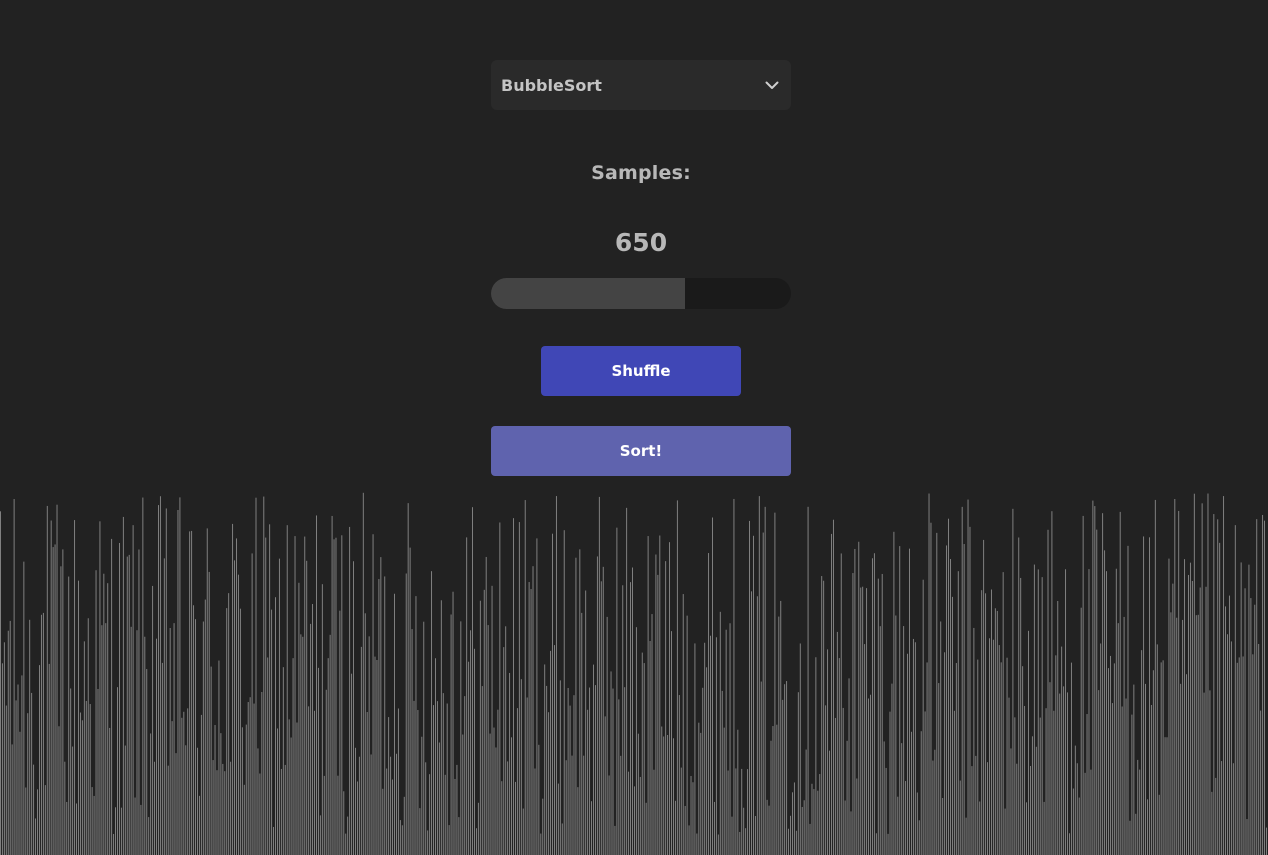  What do you see at coordinates (641, 173) in the screenshot?
I see `samples-label: Samples:` at bounding box center [641, 173].